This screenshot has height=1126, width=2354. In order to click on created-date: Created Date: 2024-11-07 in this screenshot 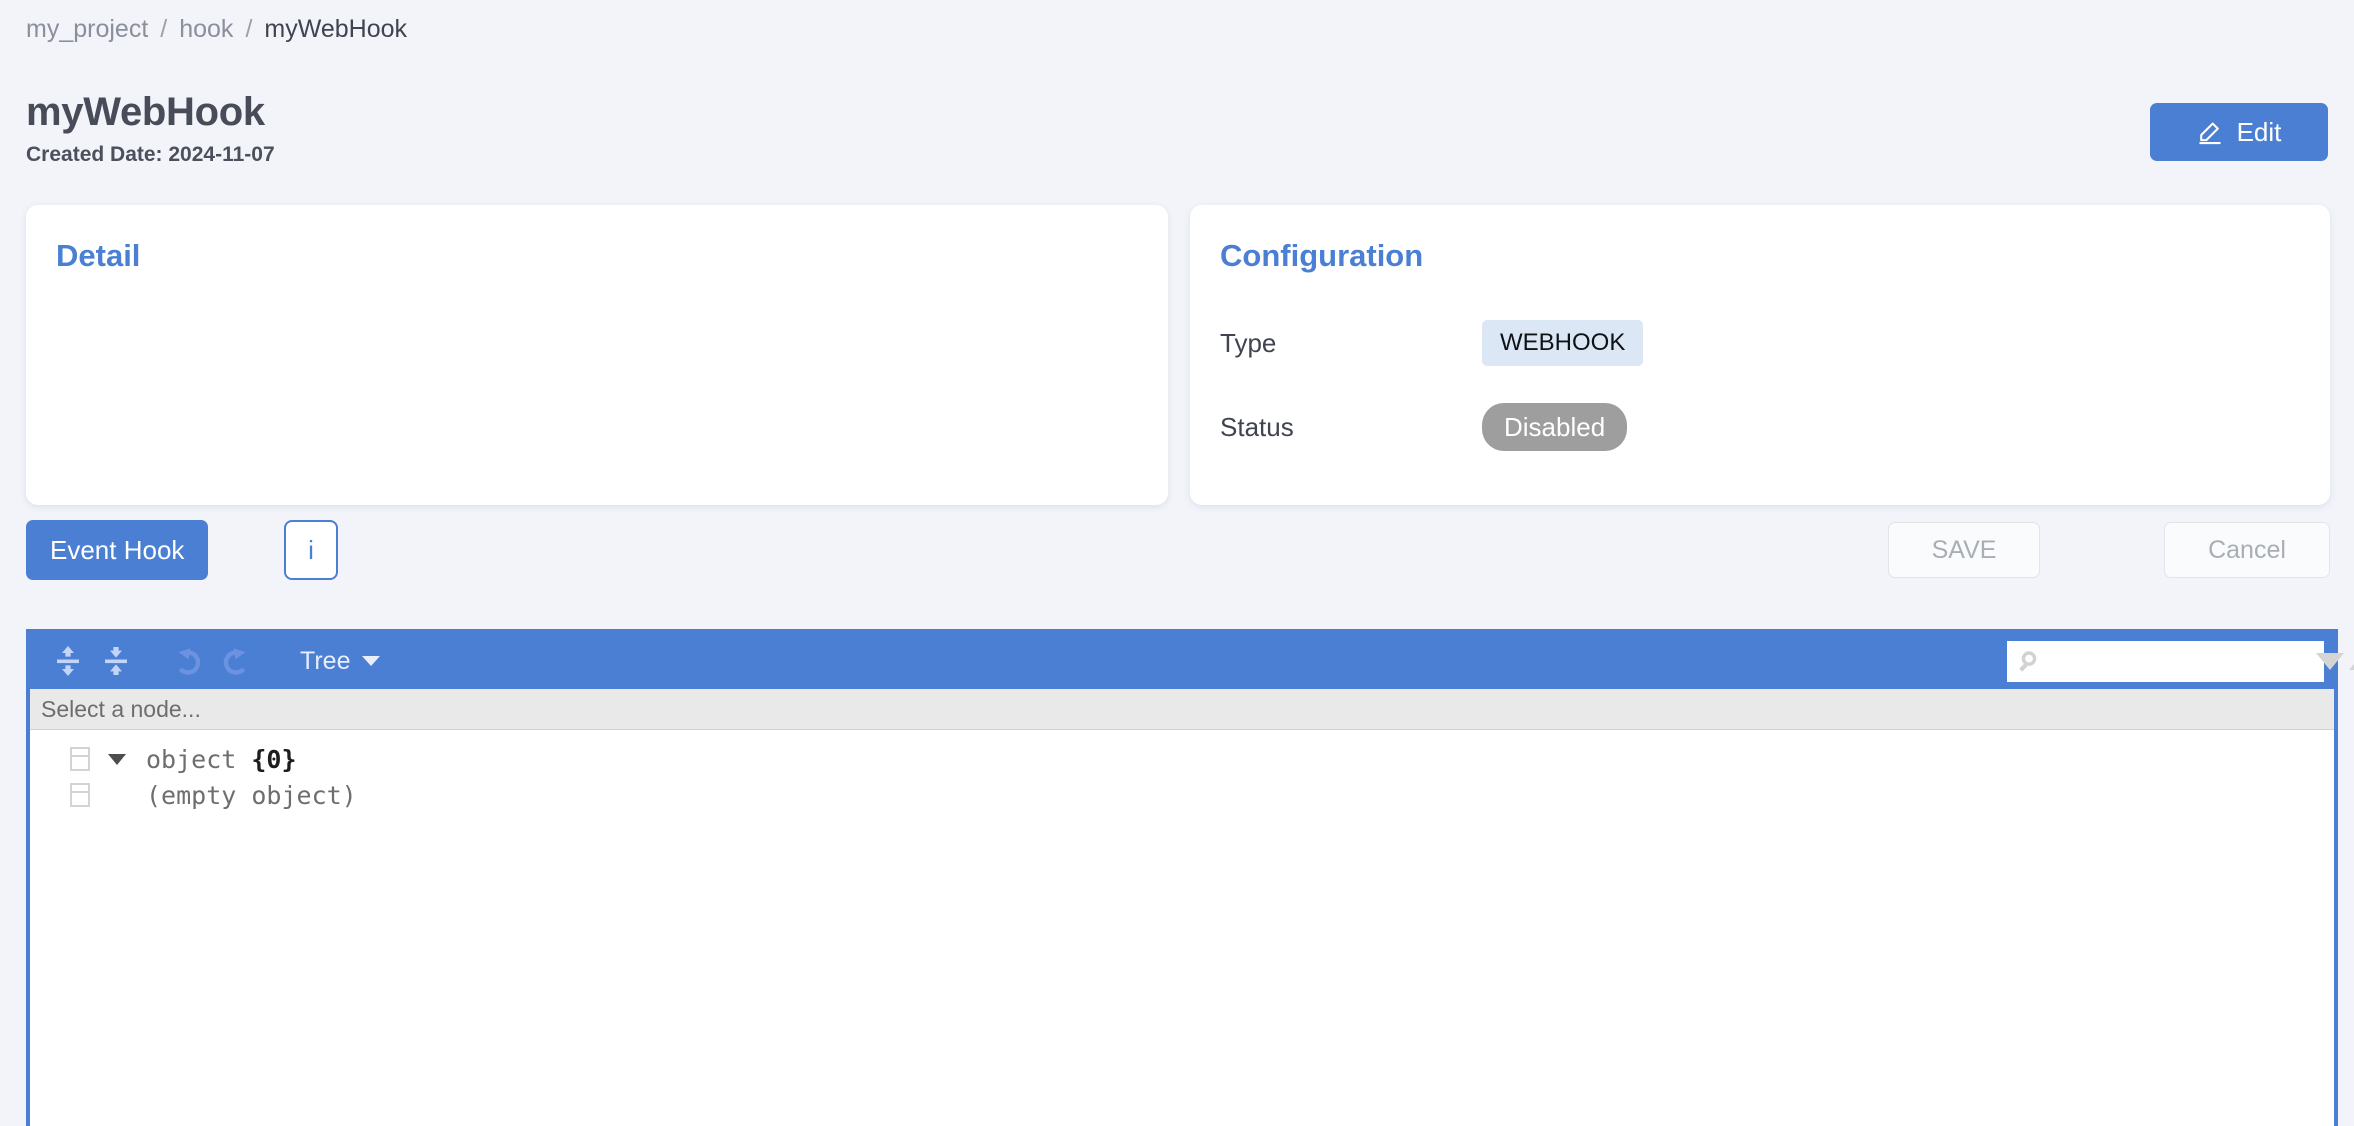, I will do `click(150, 154)`.